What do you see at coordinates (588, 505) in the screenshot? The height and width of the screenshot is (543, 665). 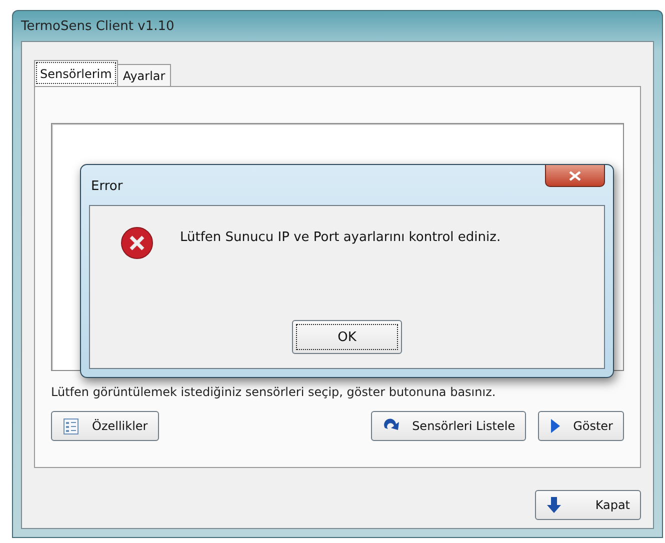 I see `close-button: Kapat` at bounding box center [588, 505].